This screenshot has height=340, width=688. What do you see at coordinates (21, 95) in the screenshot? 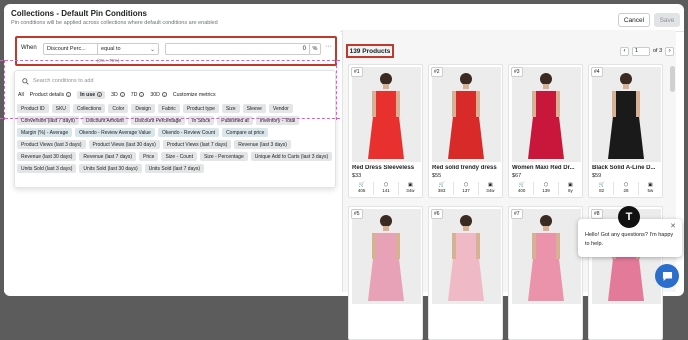
I see `tab-0: All` at bounding box center [21, 95].